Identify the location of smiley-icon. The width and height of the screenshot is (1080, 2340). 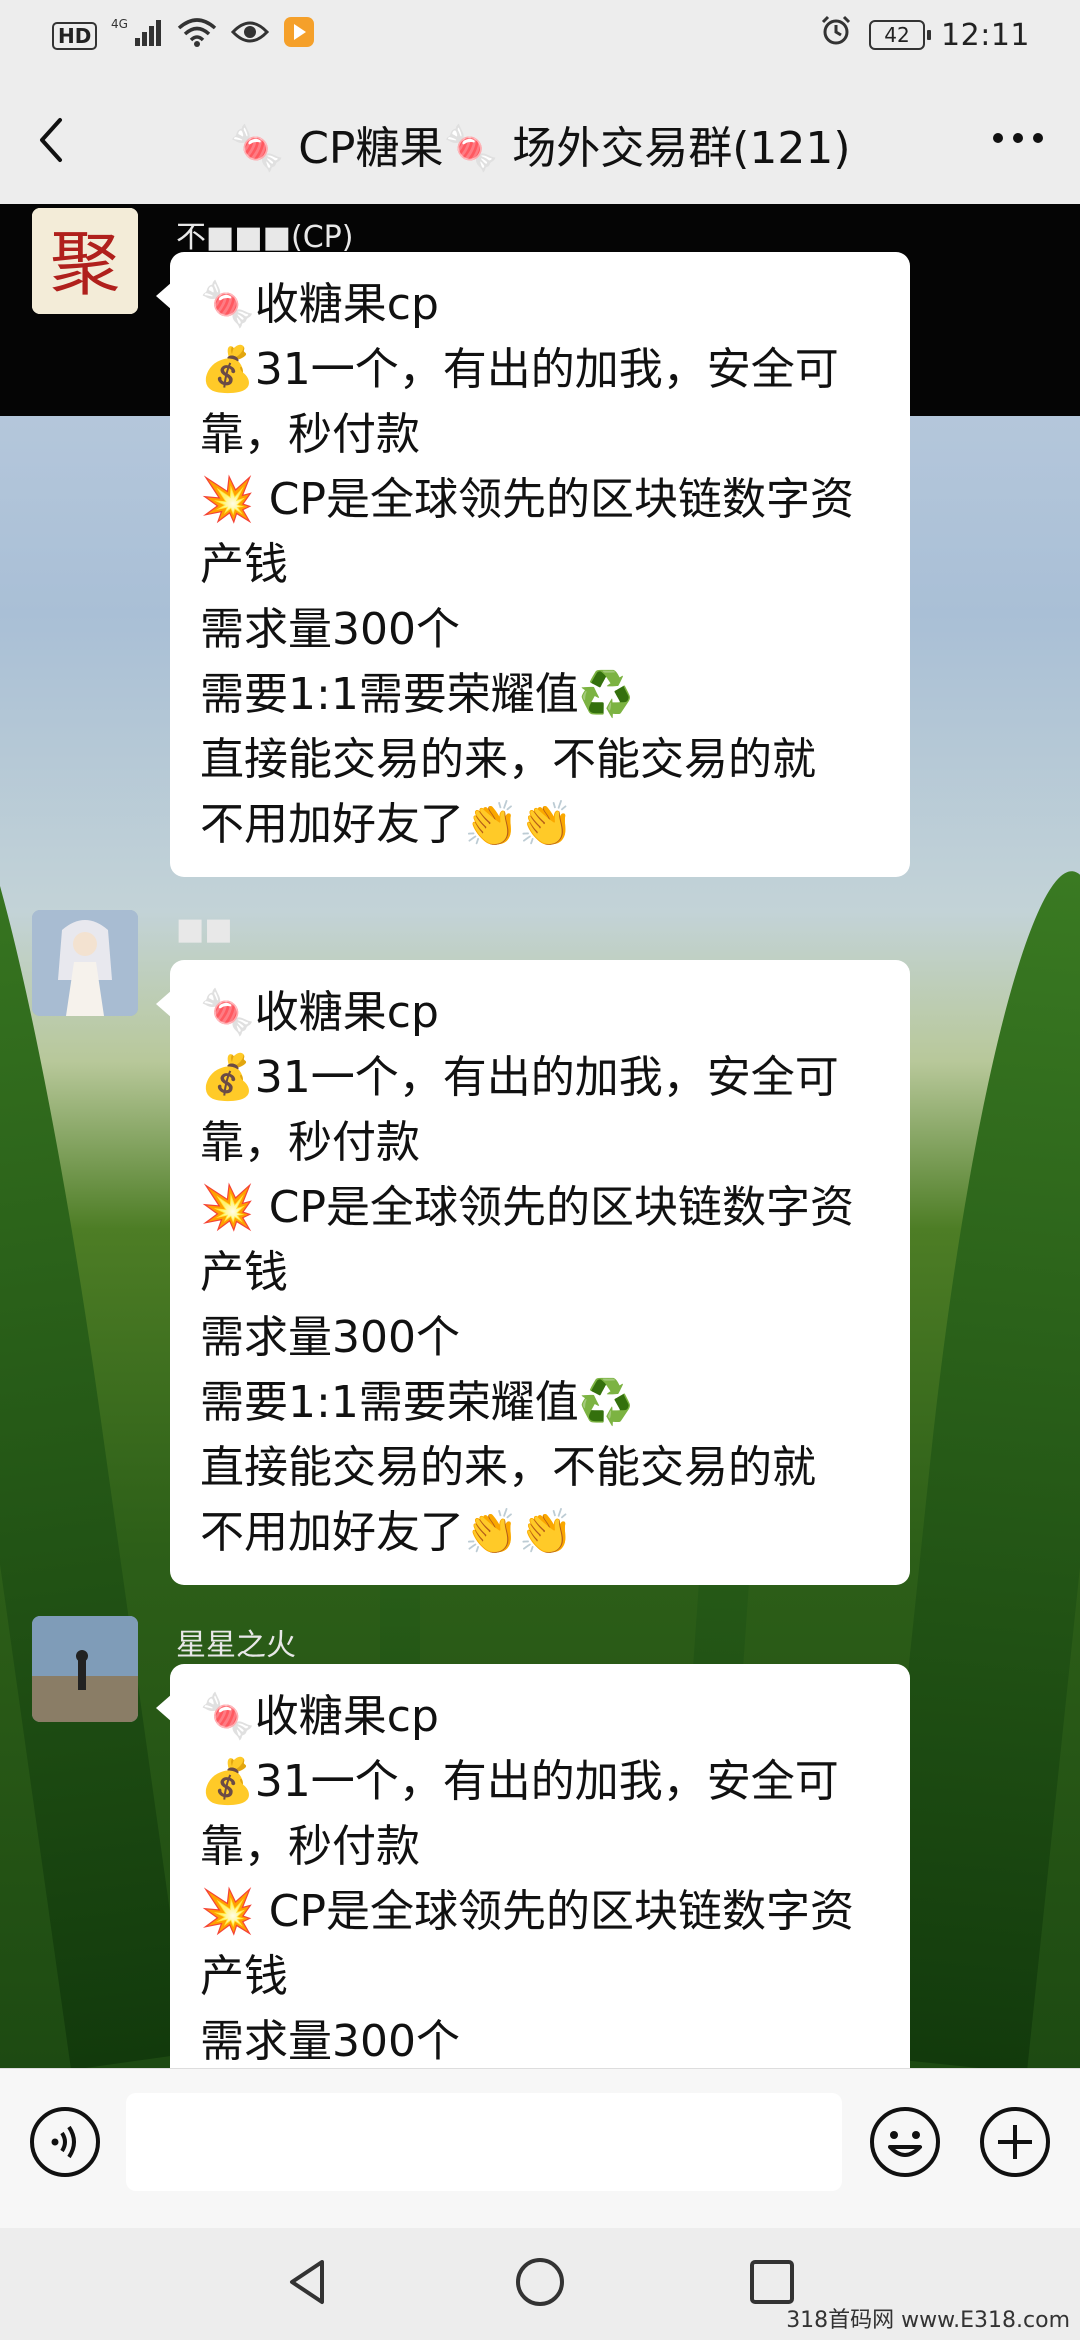
(905, 2142).